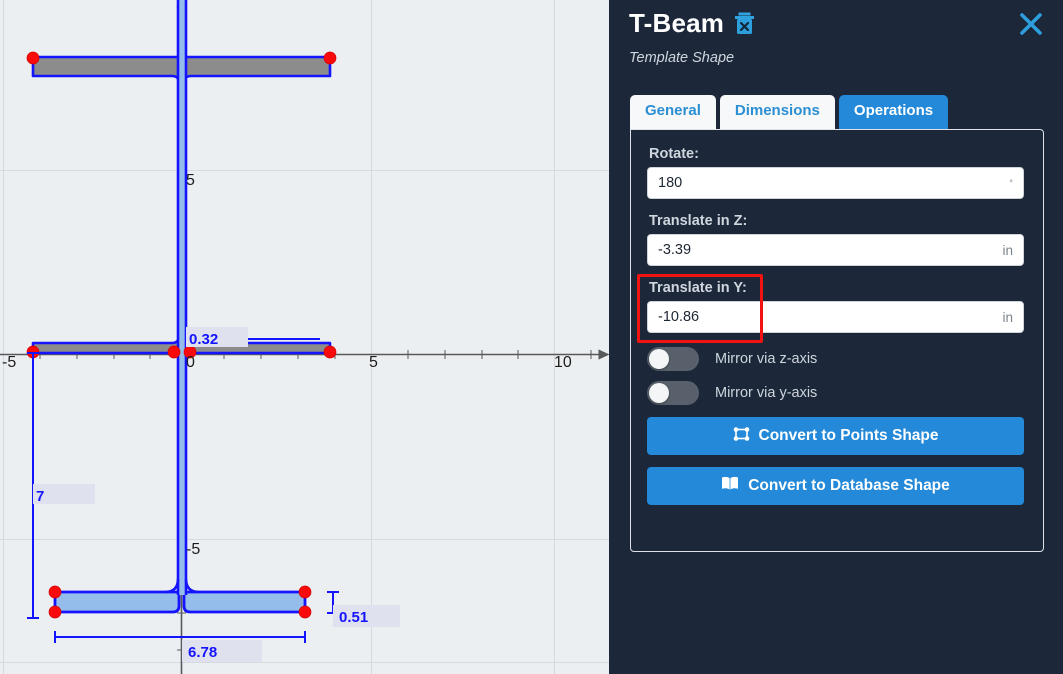 This screenshot has width=1063, height=674. Describe the element at coordinates (64, 494) in the screenshot. I see `dimension-label-total-depth: 7` at that location.